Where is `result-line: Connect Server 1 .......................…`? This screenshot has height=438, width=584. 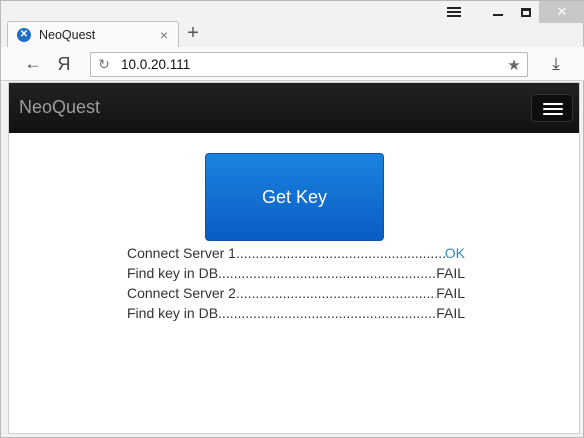 result-line: Connect Server 1 .......................… is located at coordinates (296, 253).